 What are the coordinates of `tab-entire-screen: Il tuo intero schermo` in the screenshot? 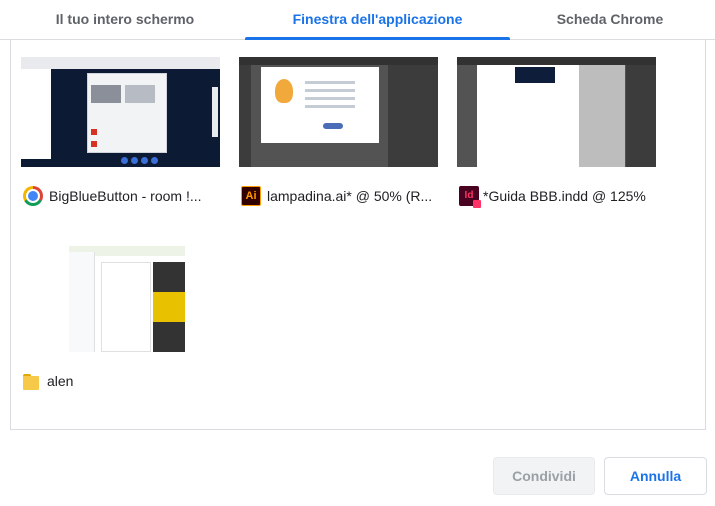 It's located at (125, 20).